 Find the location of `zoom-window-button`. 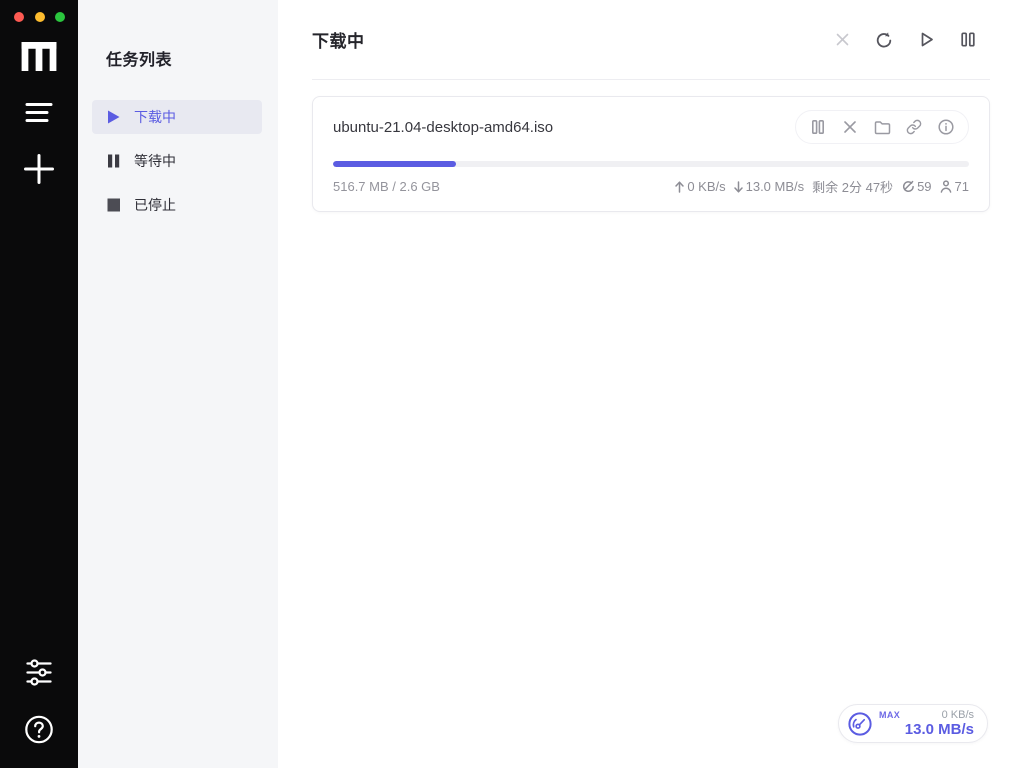

zoom-window-button is located at coordinates (60, 17).